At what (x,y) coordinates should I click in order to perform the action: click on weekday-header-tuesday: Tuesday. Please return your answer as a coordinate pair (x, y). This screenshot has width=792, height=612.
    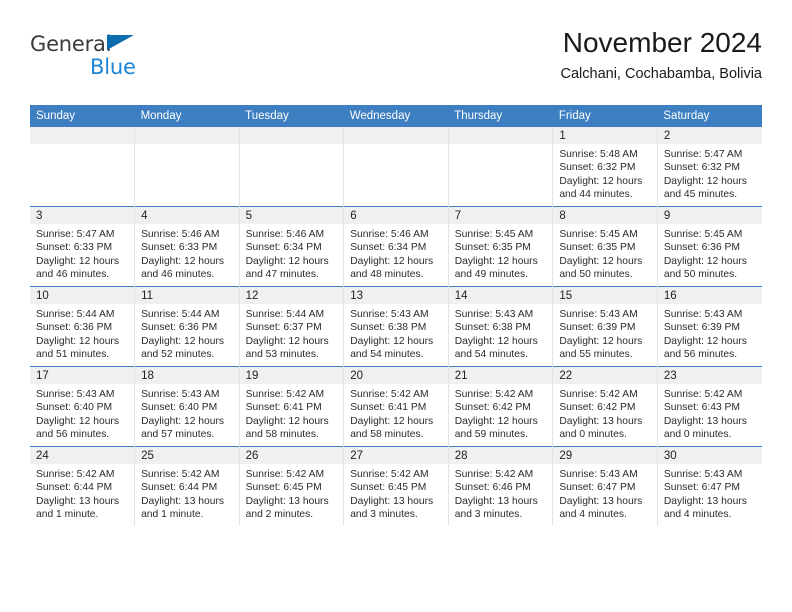
    Looking at the image, I should click on (291, 116).